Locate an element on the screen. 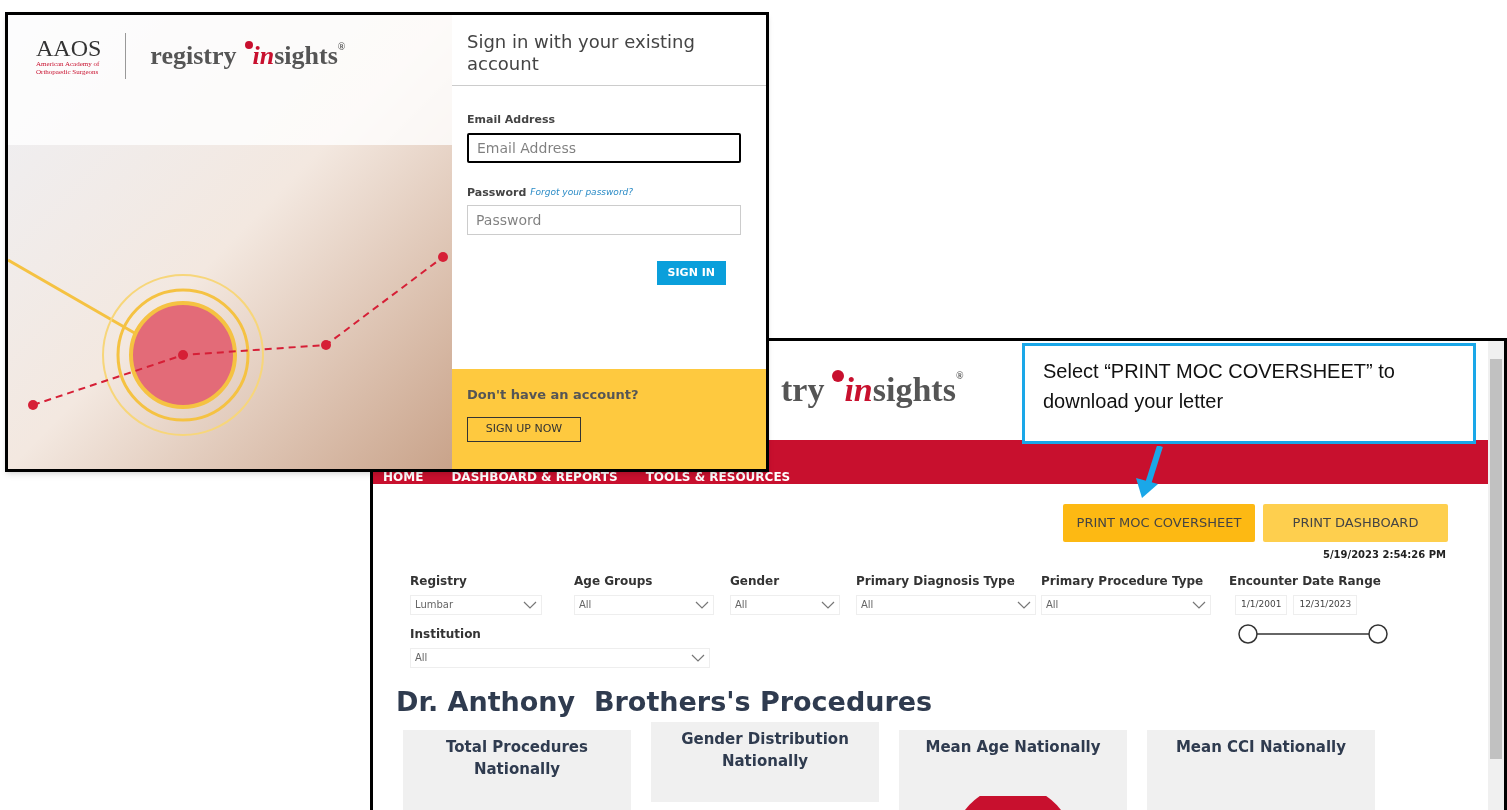  nav-link: DASHBOARD & REPORTS is located at coordinates (534, 476).